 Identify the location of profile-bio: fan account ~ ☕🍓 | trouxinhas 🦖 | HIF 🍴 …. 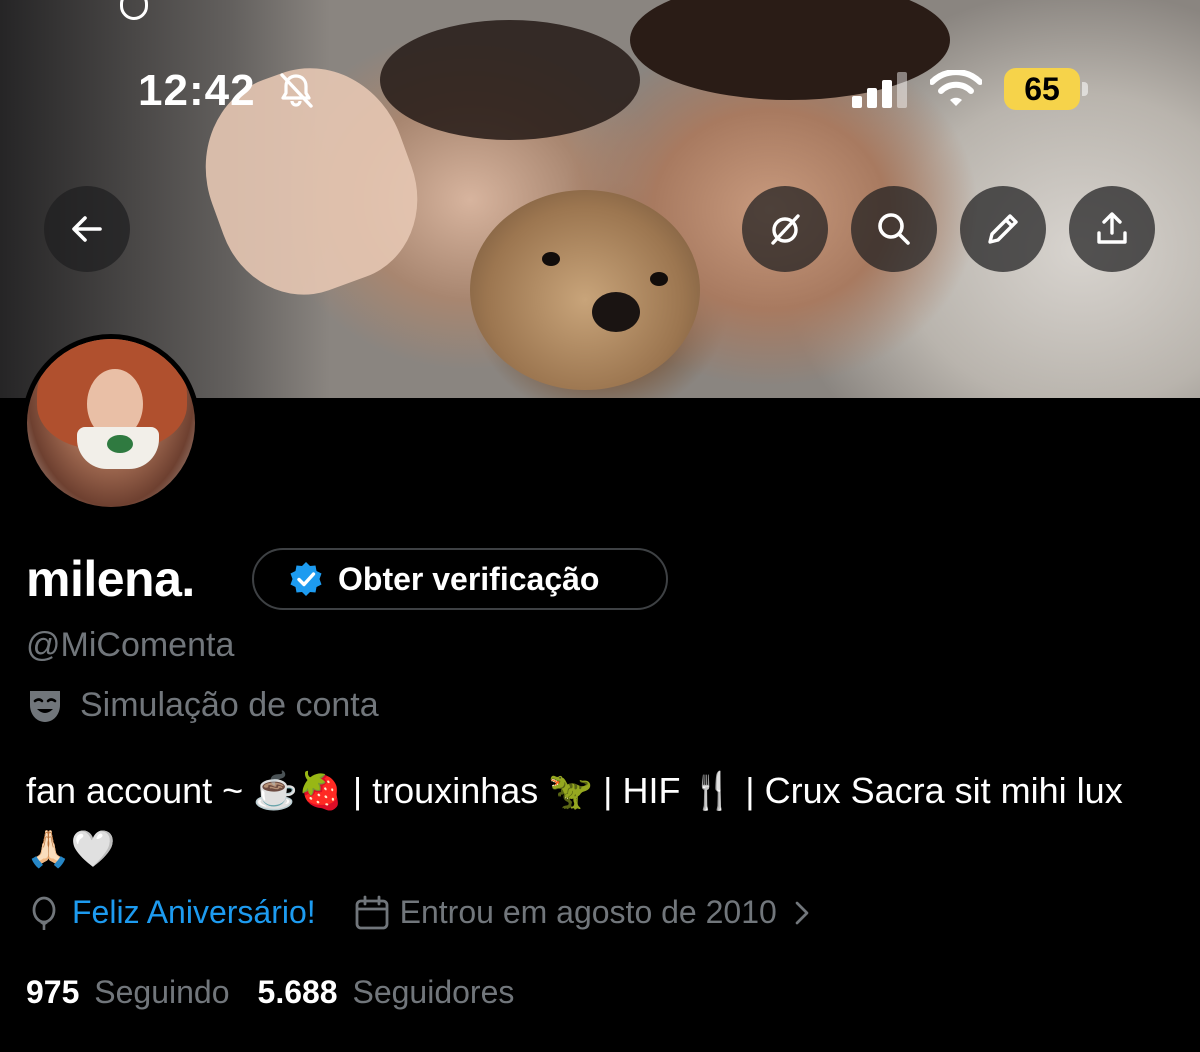
(574, 819).